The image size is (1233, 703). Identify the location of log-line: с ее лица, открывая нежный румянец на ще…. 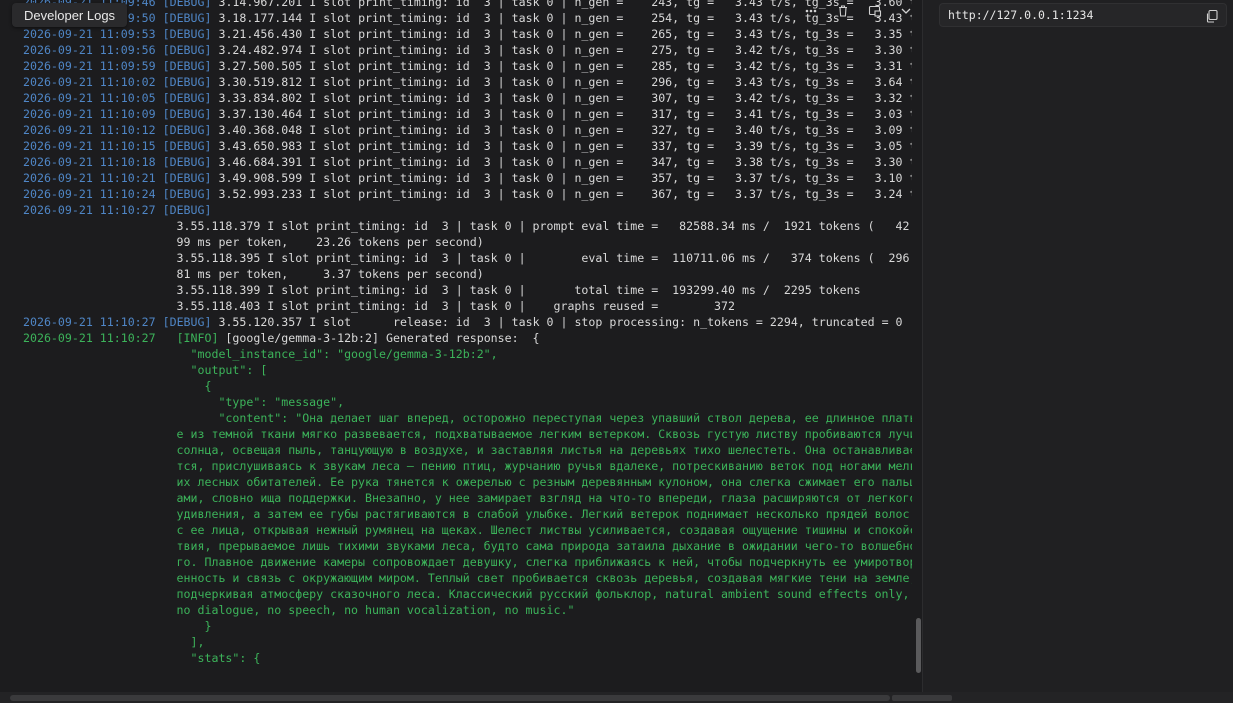
(467, 530).